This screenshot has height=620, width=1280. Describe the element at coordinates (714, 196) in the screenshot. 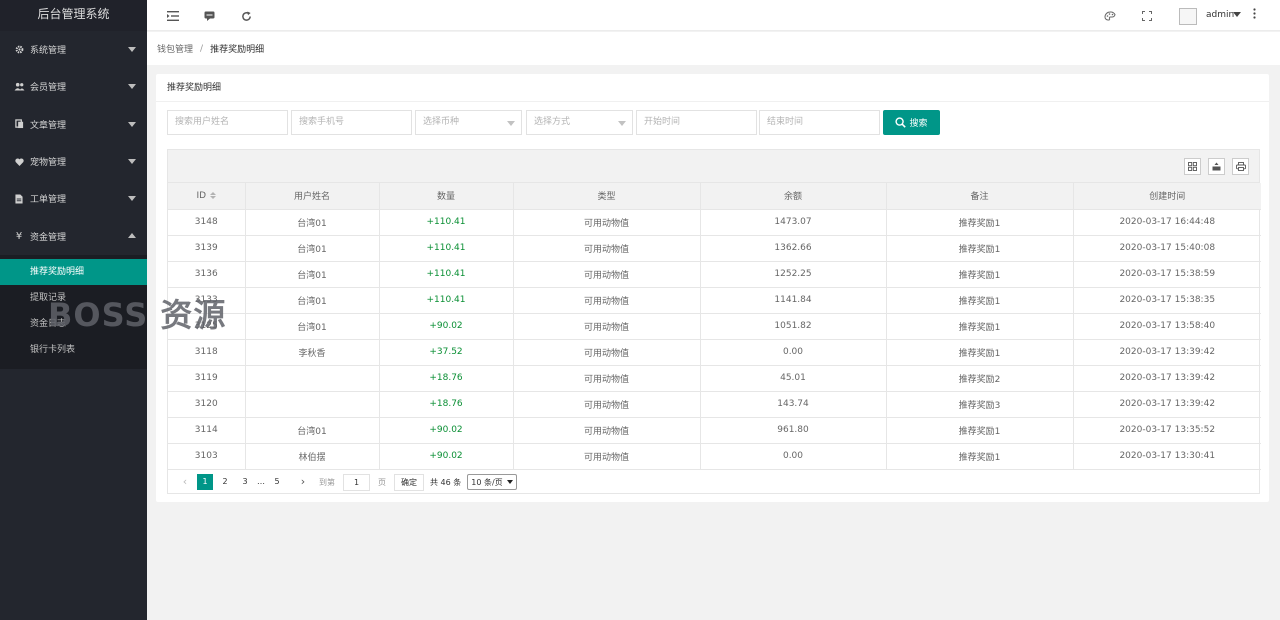

I see `table-header-row: ID 用户姓名 数量 类型 余额 备注 创建时间` at that location.